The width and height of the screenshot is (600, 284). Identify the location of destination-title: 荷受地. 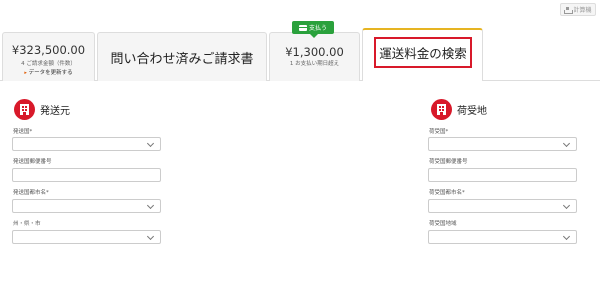
(472, 111).